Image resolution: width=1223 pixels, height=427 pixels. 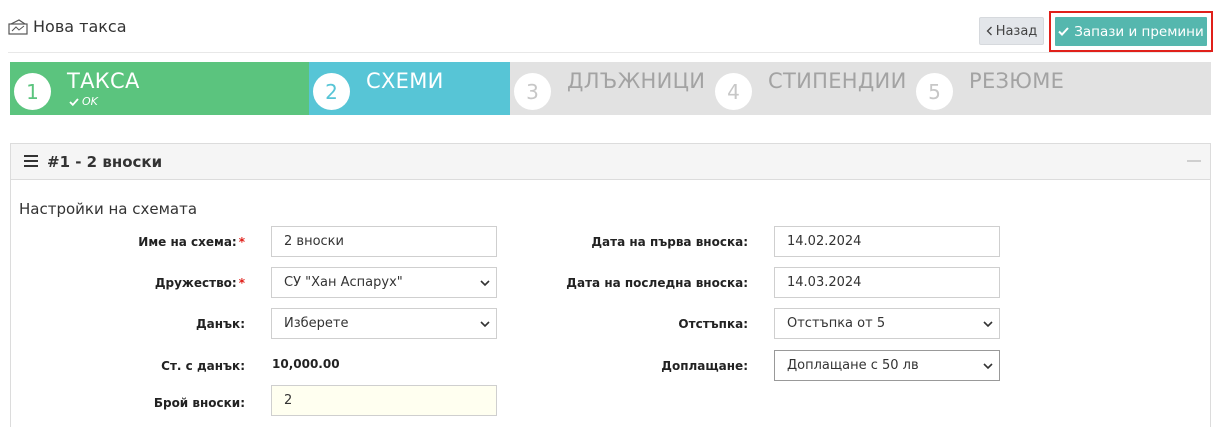 I want to click on panel-title: #1 - 2 вноски, so click(x=105, y=162).